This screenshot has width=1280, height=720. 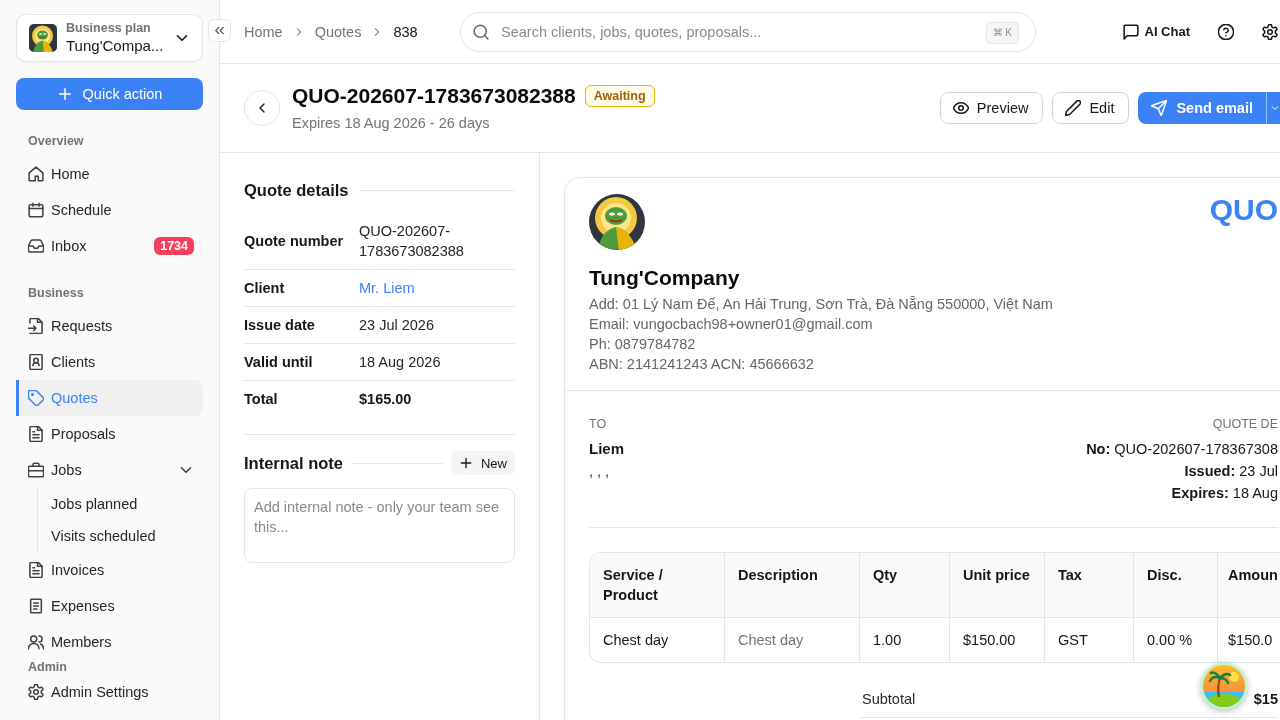 What do you see at coordinates (293, 463) in the screenshot?
I see `section-title: Internal note` at bounding box center [293, 463].